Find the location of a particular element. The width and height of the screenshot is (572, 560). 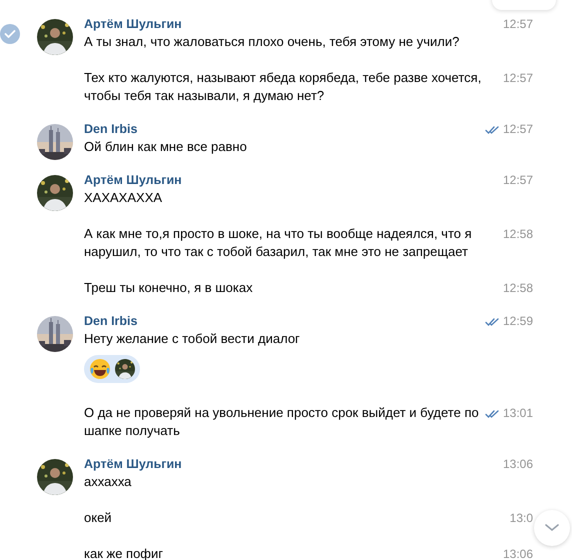

scroll-down-button is located at coordinates (552, 528).